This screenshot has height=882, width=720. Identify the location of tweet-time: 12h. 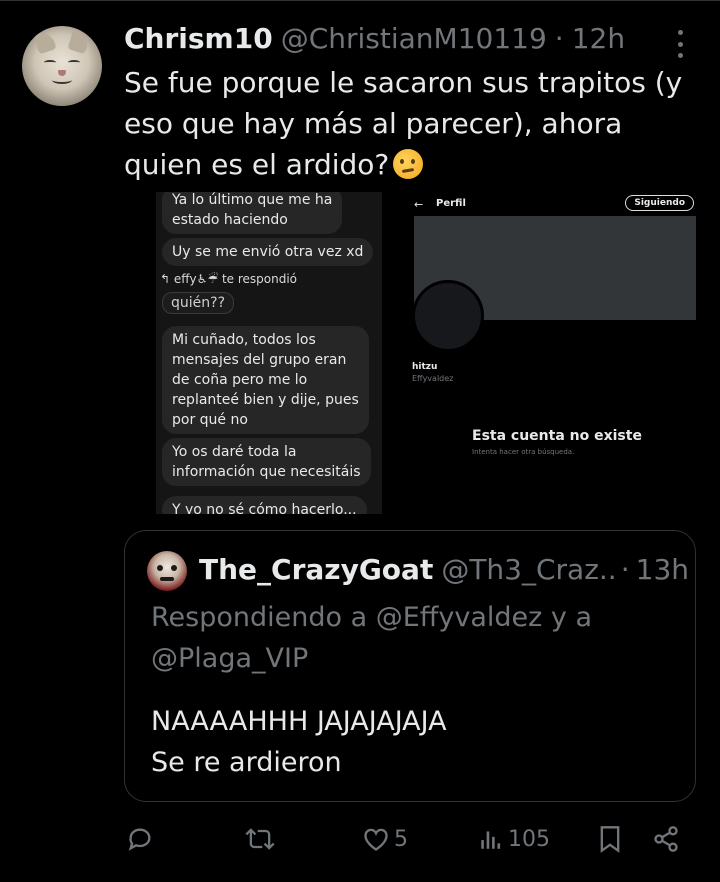
(598, 38).